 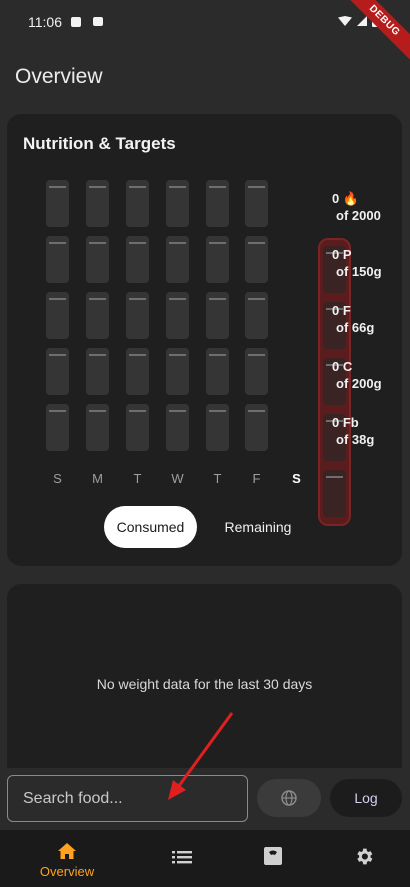 I want to click on day-label: F, so click(x=256, y=478).